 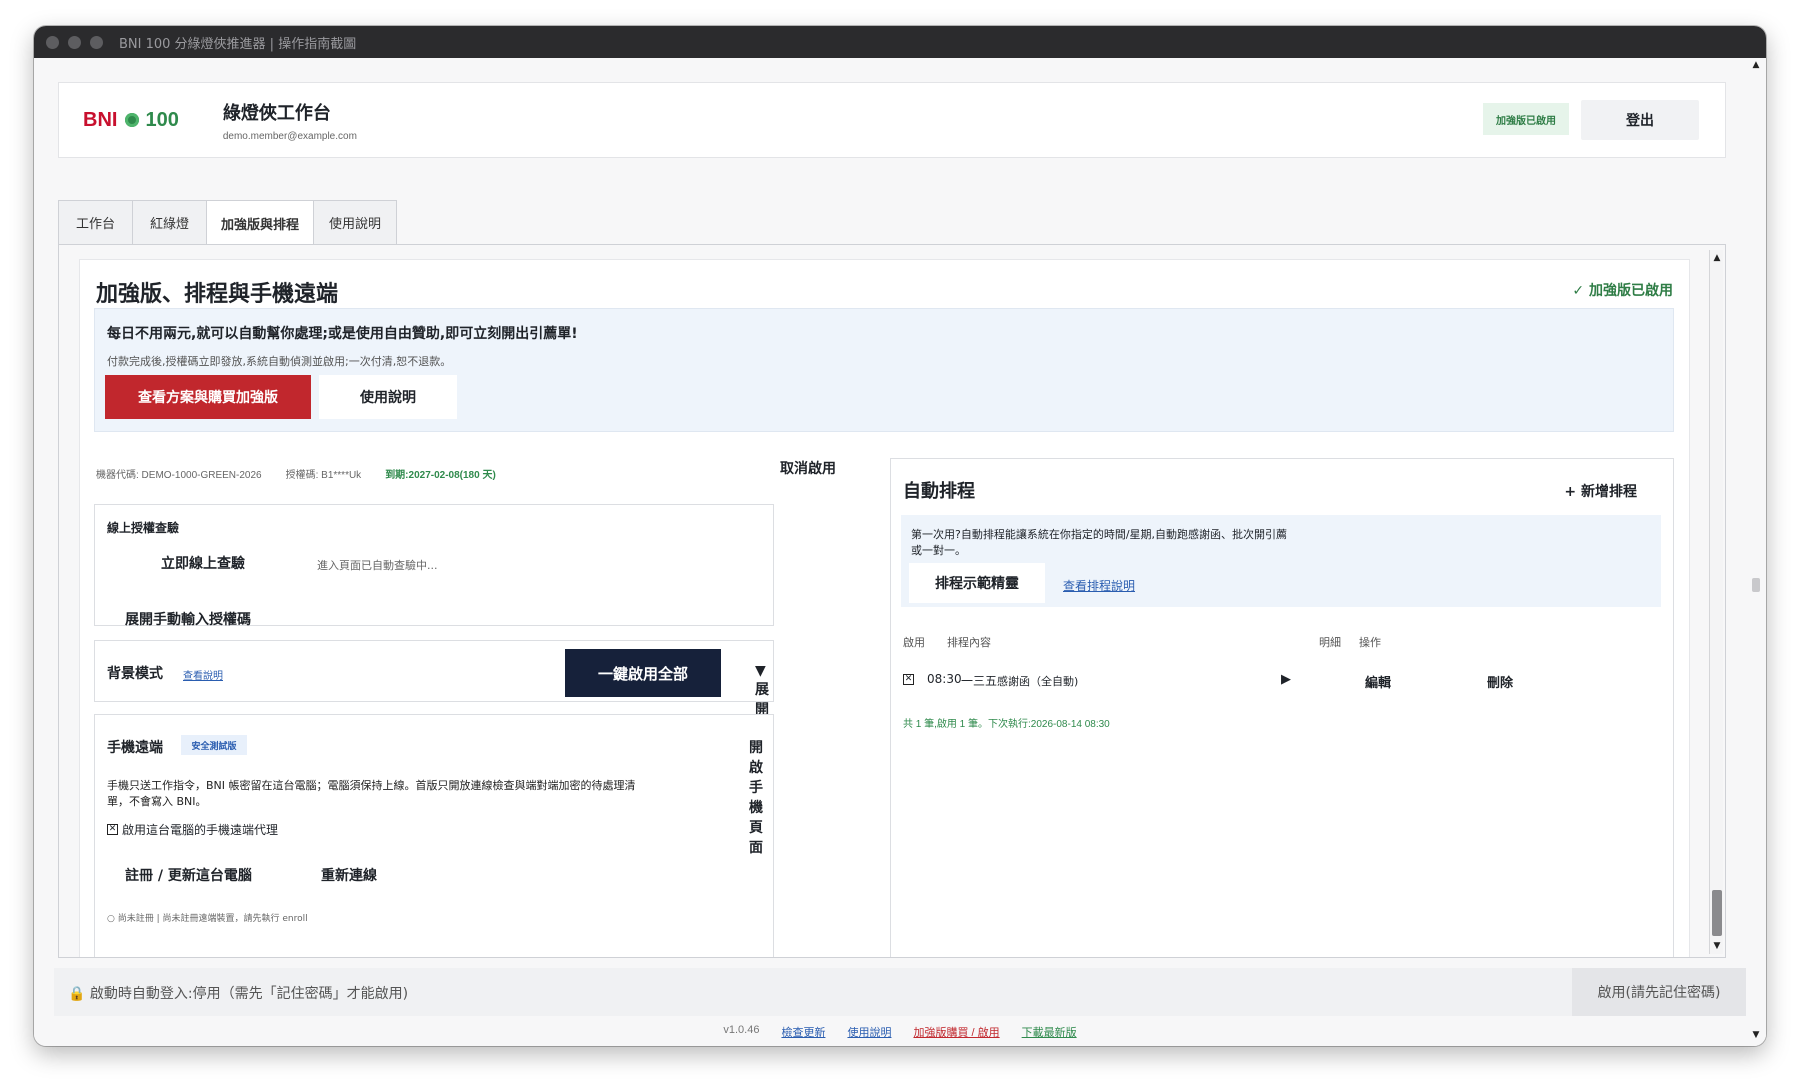 What do you see at coordinates (349, 875) in the screenshot?
I see `reconnect-button: 重新連線` at bounding box center [349, 875].